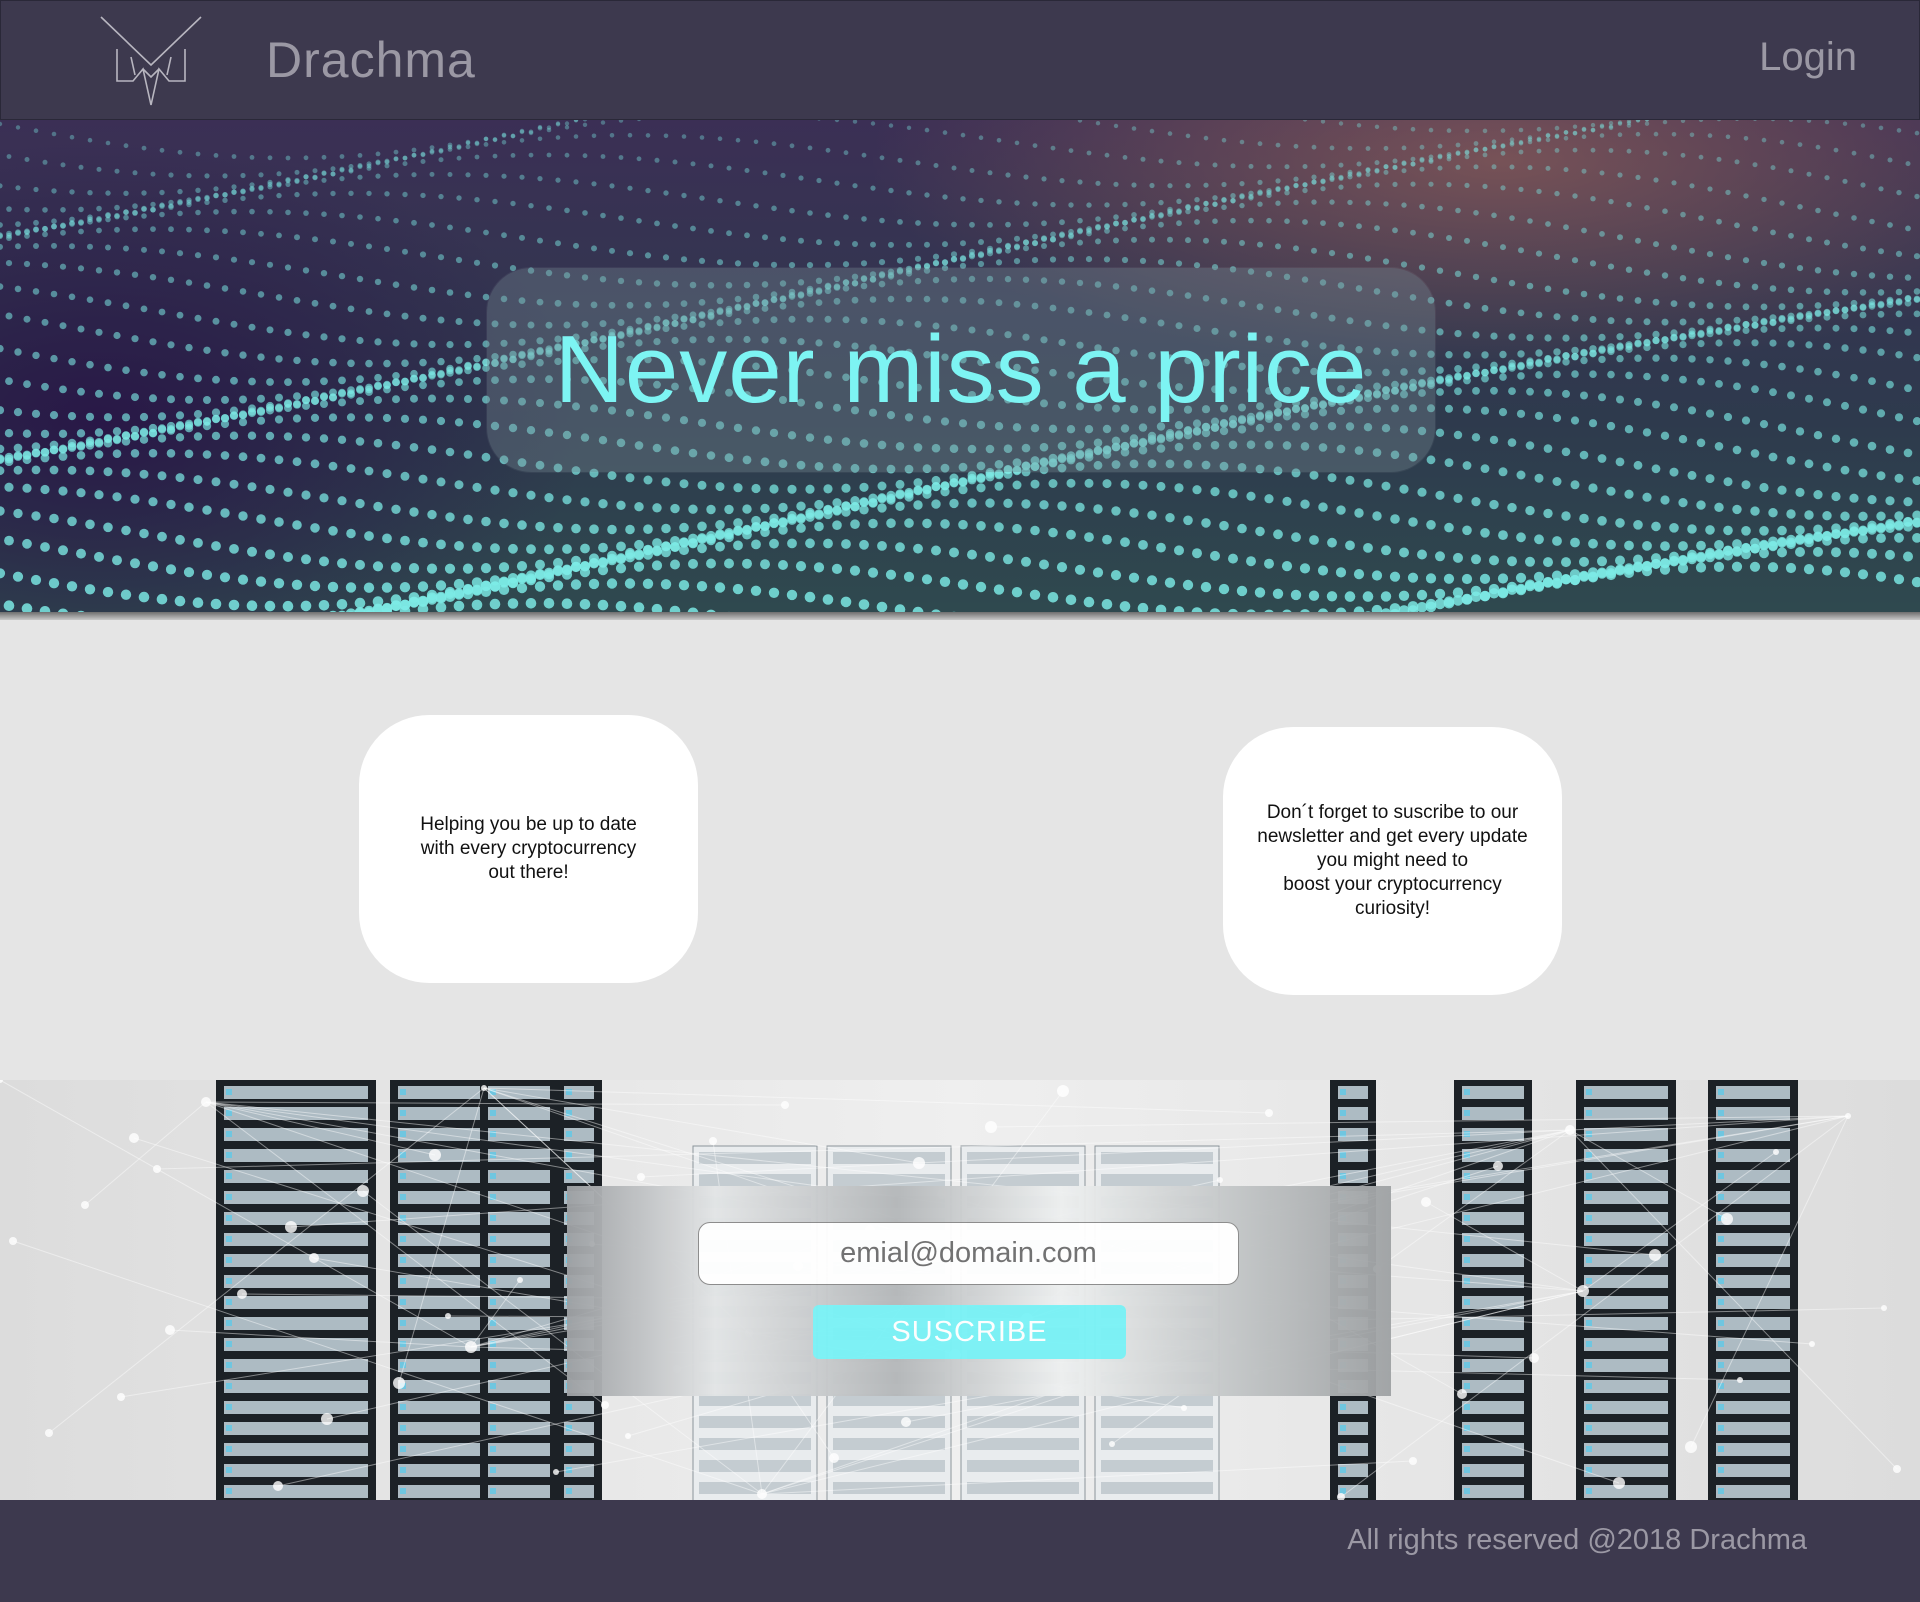  Describe the element at coordinates (960, 1551) in the screenshot. I see `site-footer: All rights reserved @2018 Drachma` at that location.